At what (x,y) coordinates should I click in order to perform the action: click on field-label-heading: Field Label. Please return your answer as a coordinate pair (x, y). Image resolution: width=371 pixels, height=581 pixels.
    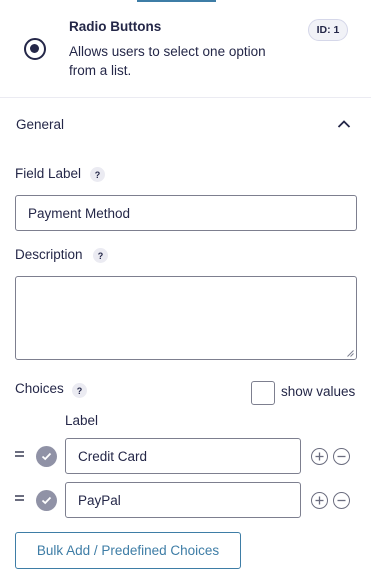
    Looking at the image, I should click on (48, 173).